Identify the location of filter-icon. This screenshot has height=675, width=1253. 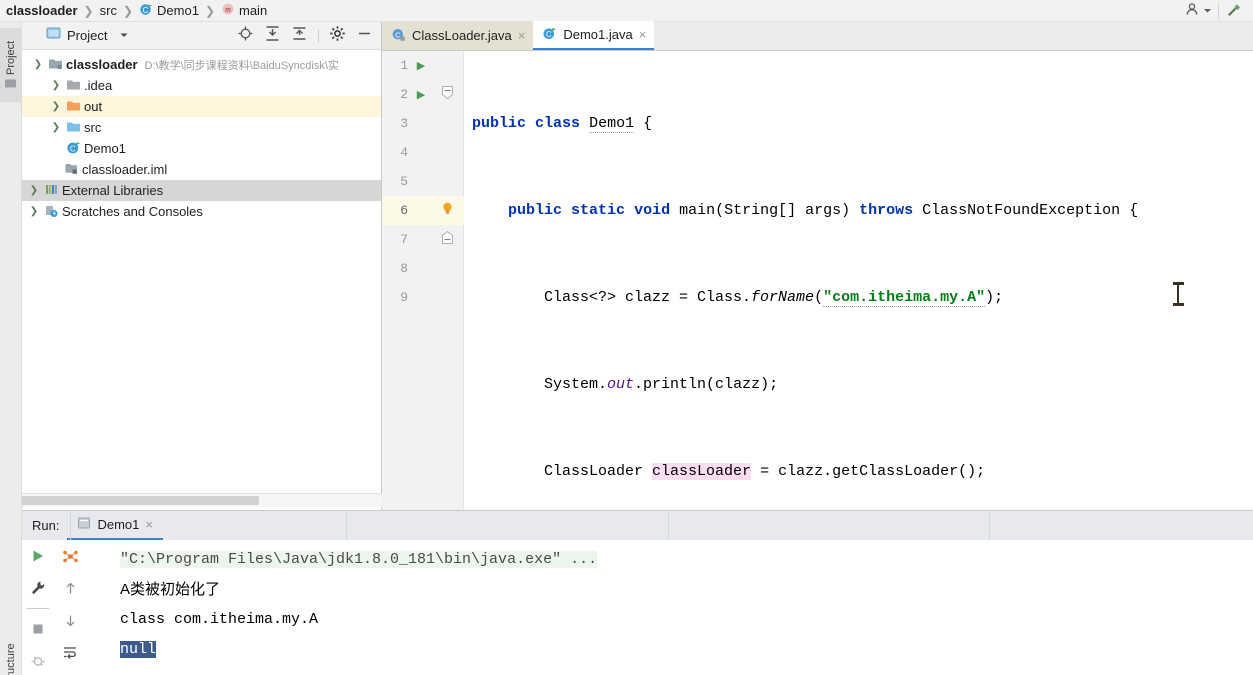
(70, 556).